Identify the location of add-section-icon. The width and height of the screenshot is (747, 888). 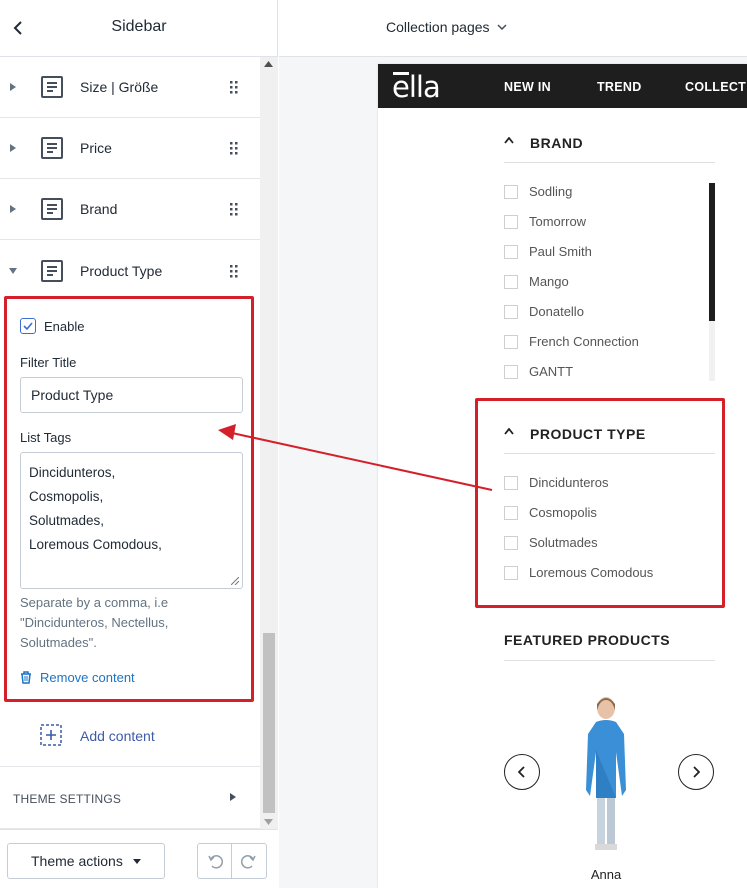
(51, 735).